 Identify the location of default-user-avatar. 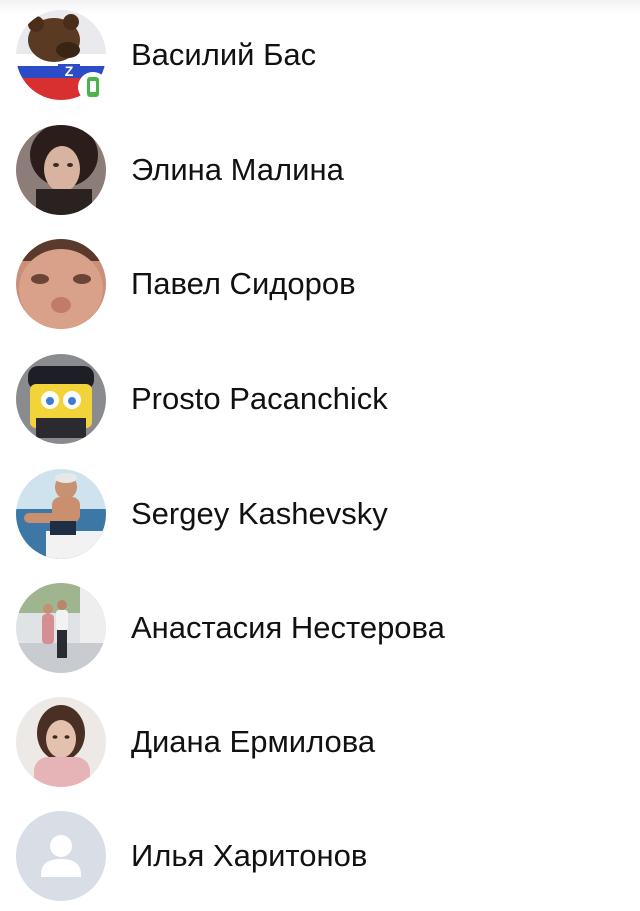
(61, 856).